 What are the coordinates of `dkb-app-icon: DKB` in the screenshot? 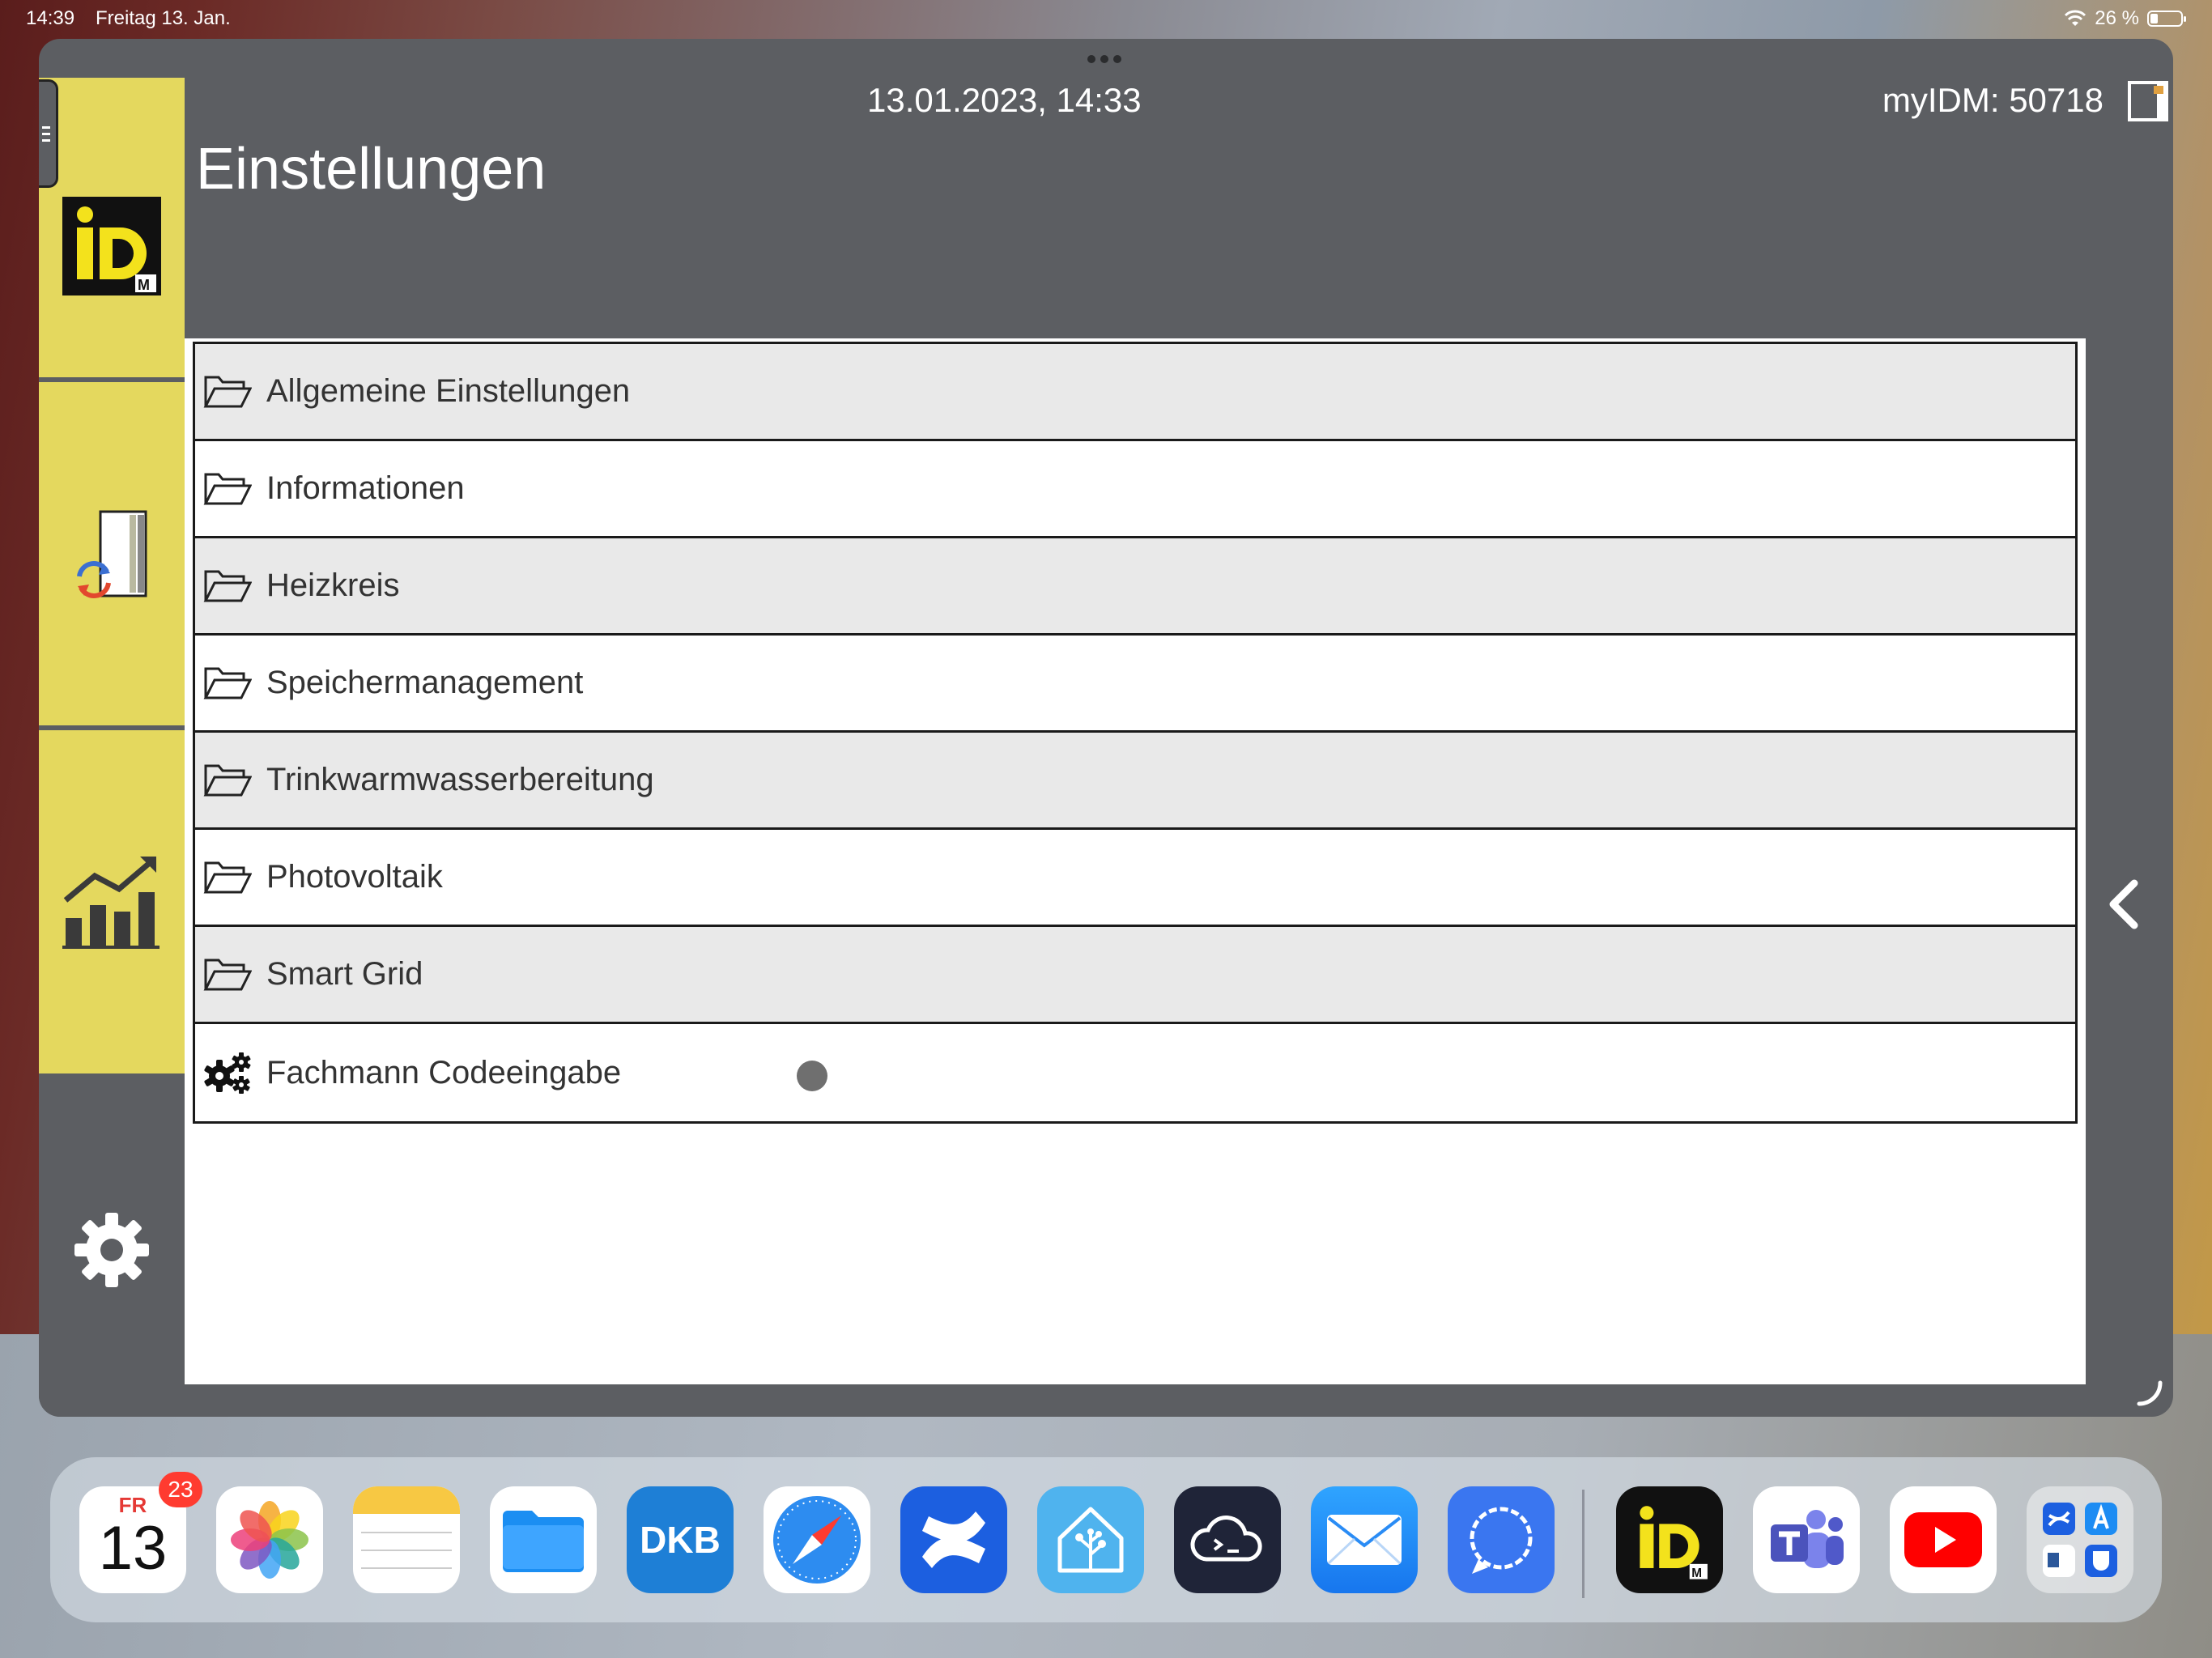 It's located at (681, 1539).